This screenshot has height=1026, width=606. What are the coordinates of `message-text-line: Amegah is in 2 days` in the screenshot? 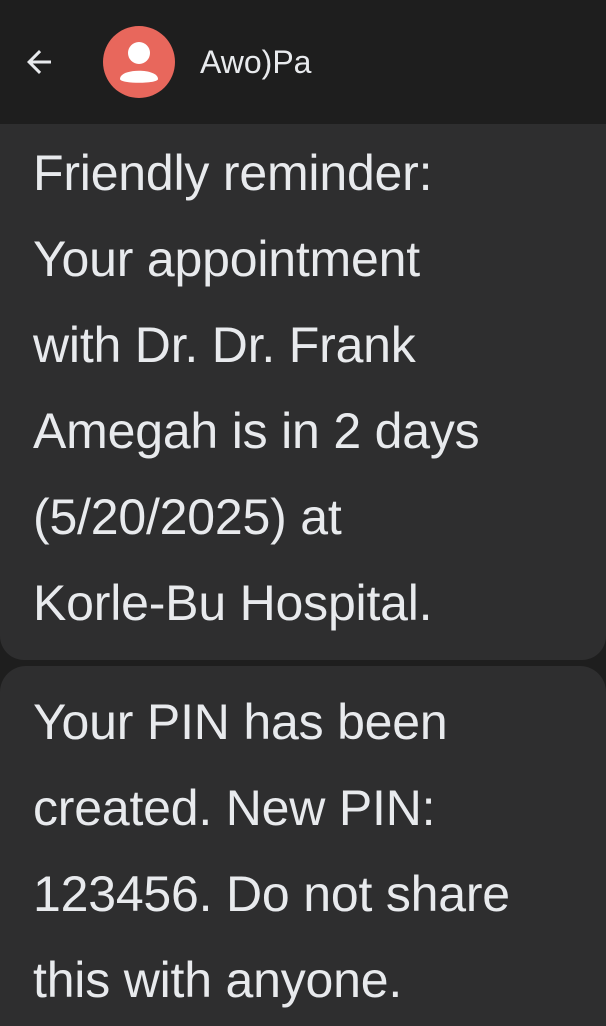 It's located at (256, 431).